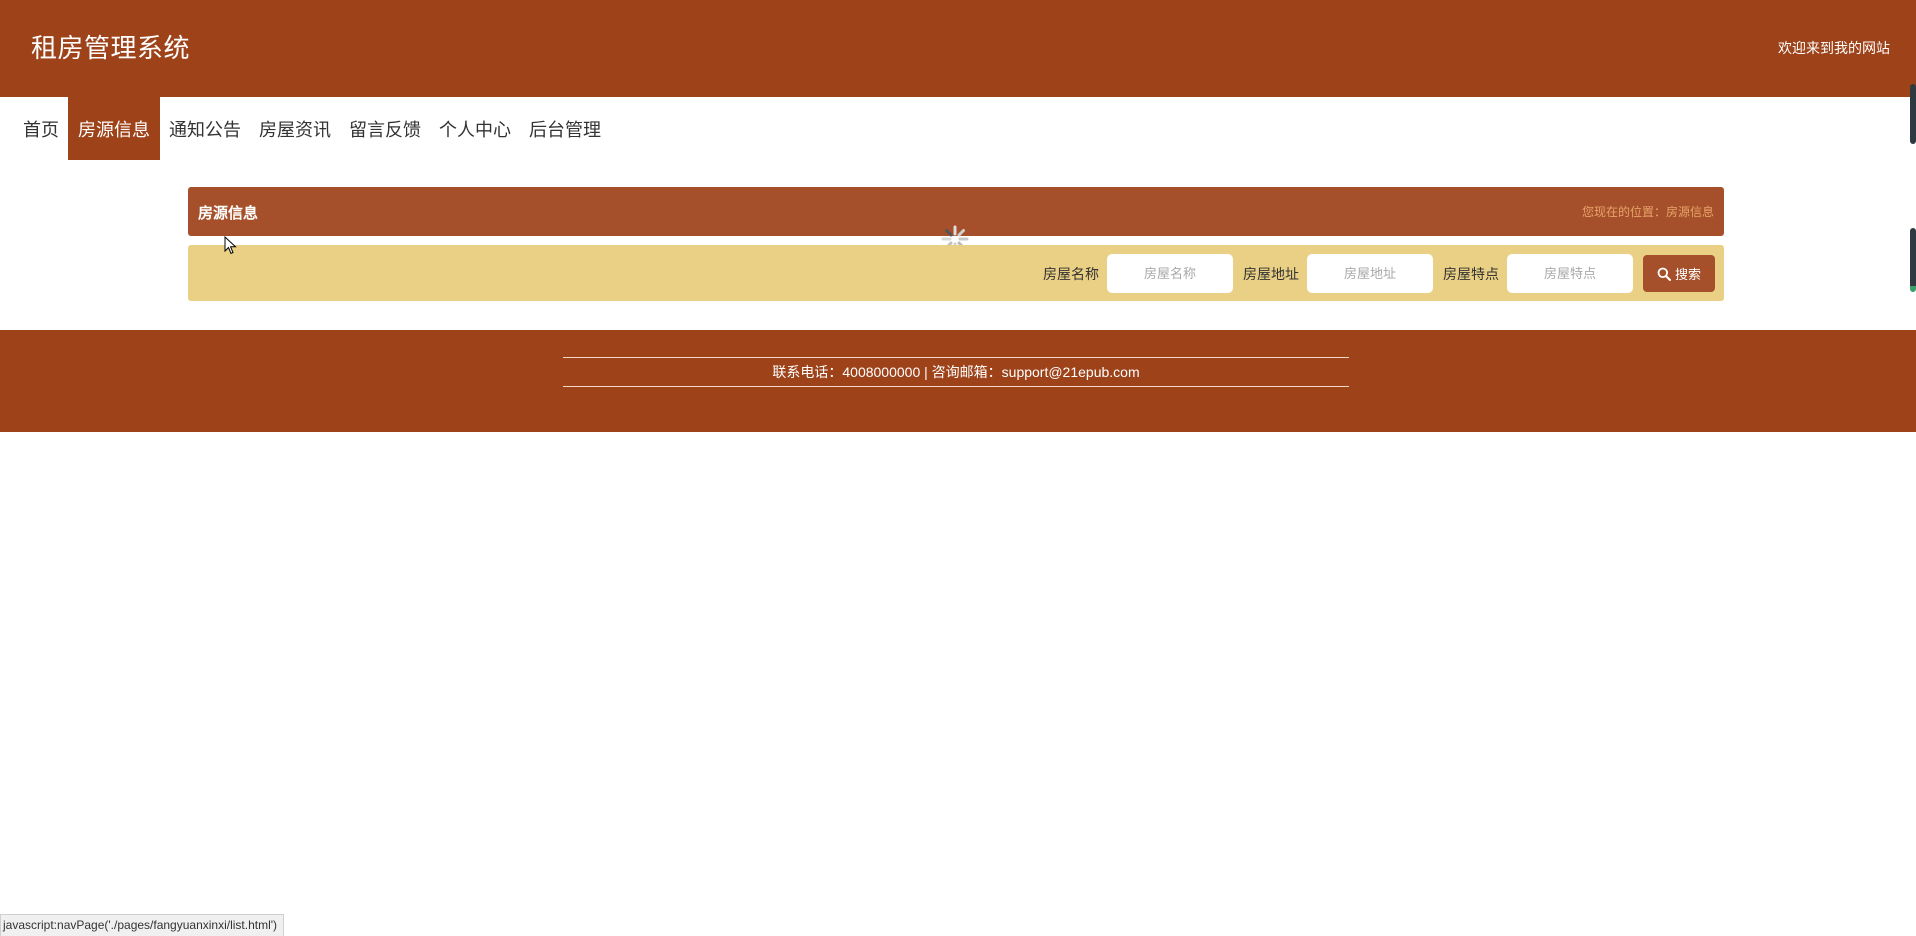 This screenshot has height=936, width=1916. Describe the element at coordinates (565, 128) in the screenshot. I see `nav-item-admin: 后台管理` at that location.